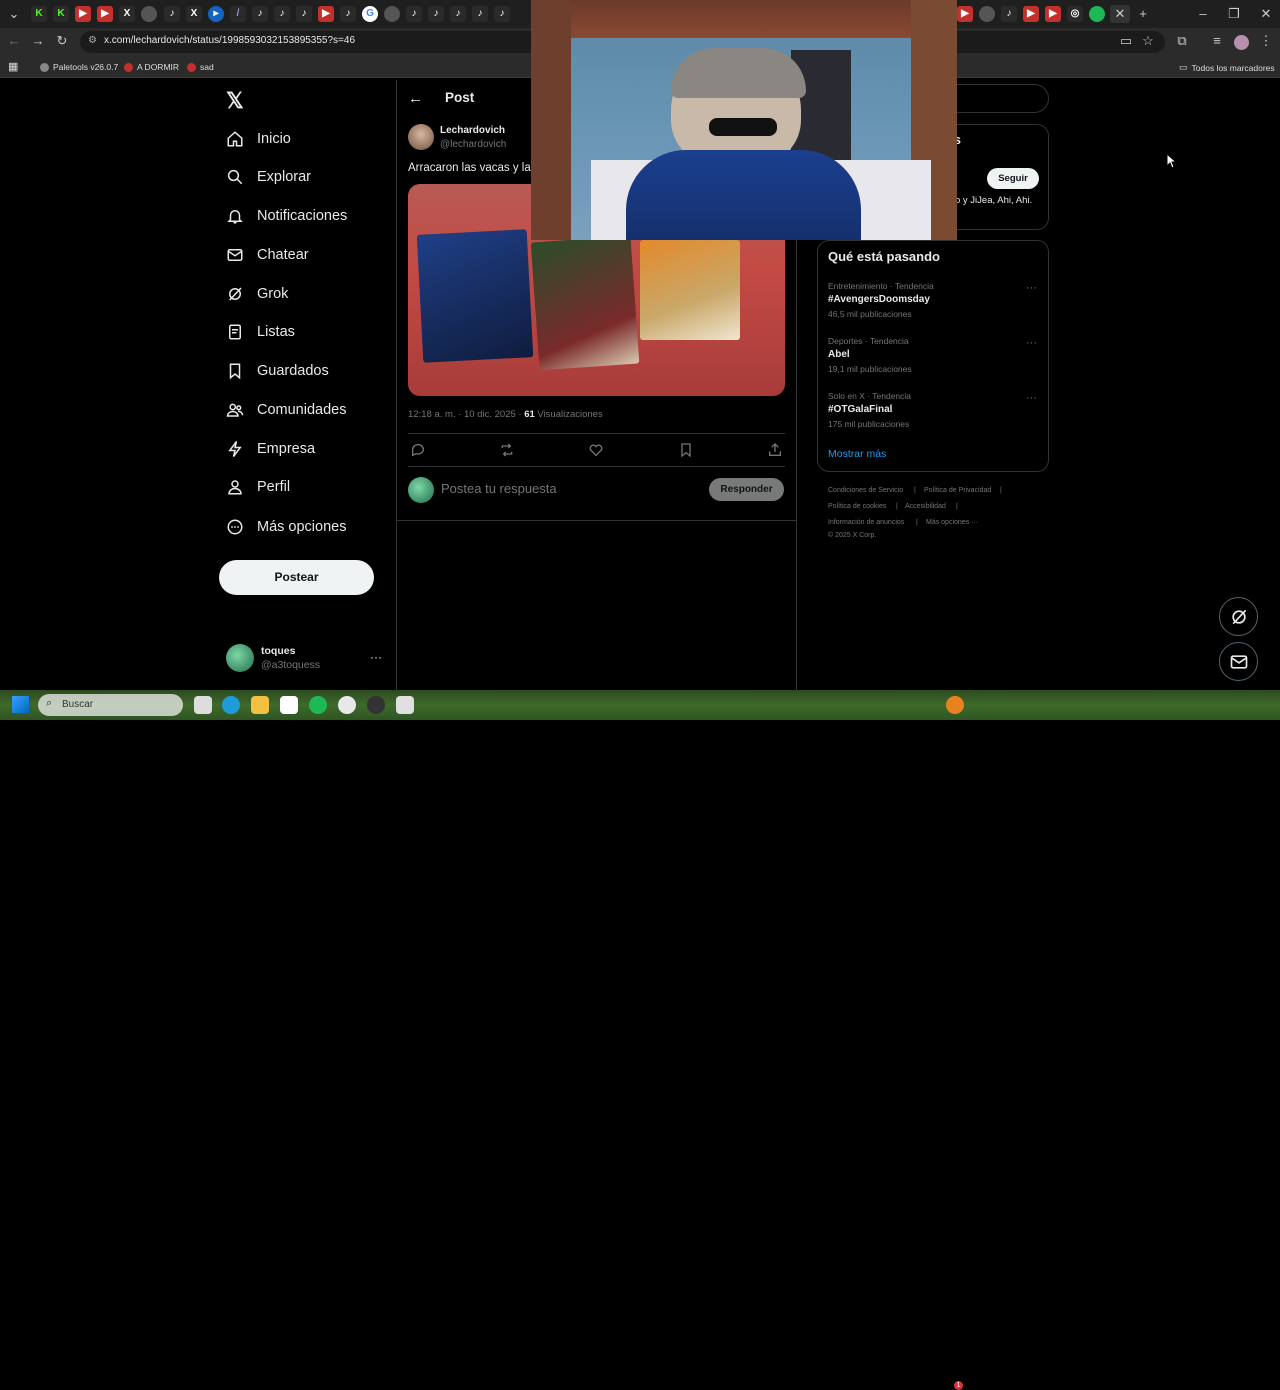 The height and width of the screenshot is (1390, 1280). Describe the element at coordinates (1238, 616) in the screenshot. I see `grok-fab-button` at that location.